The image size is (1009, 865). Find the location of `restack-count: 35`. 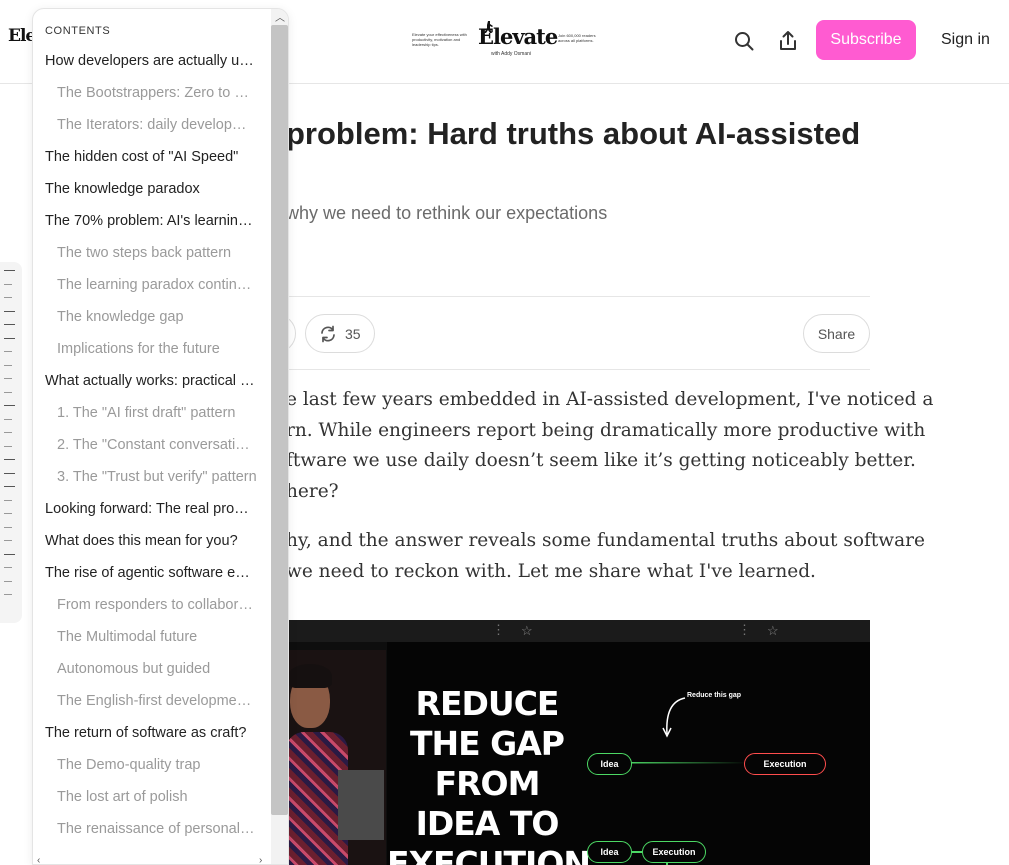

restack-count: 35 is located at coordinates (353, 333).